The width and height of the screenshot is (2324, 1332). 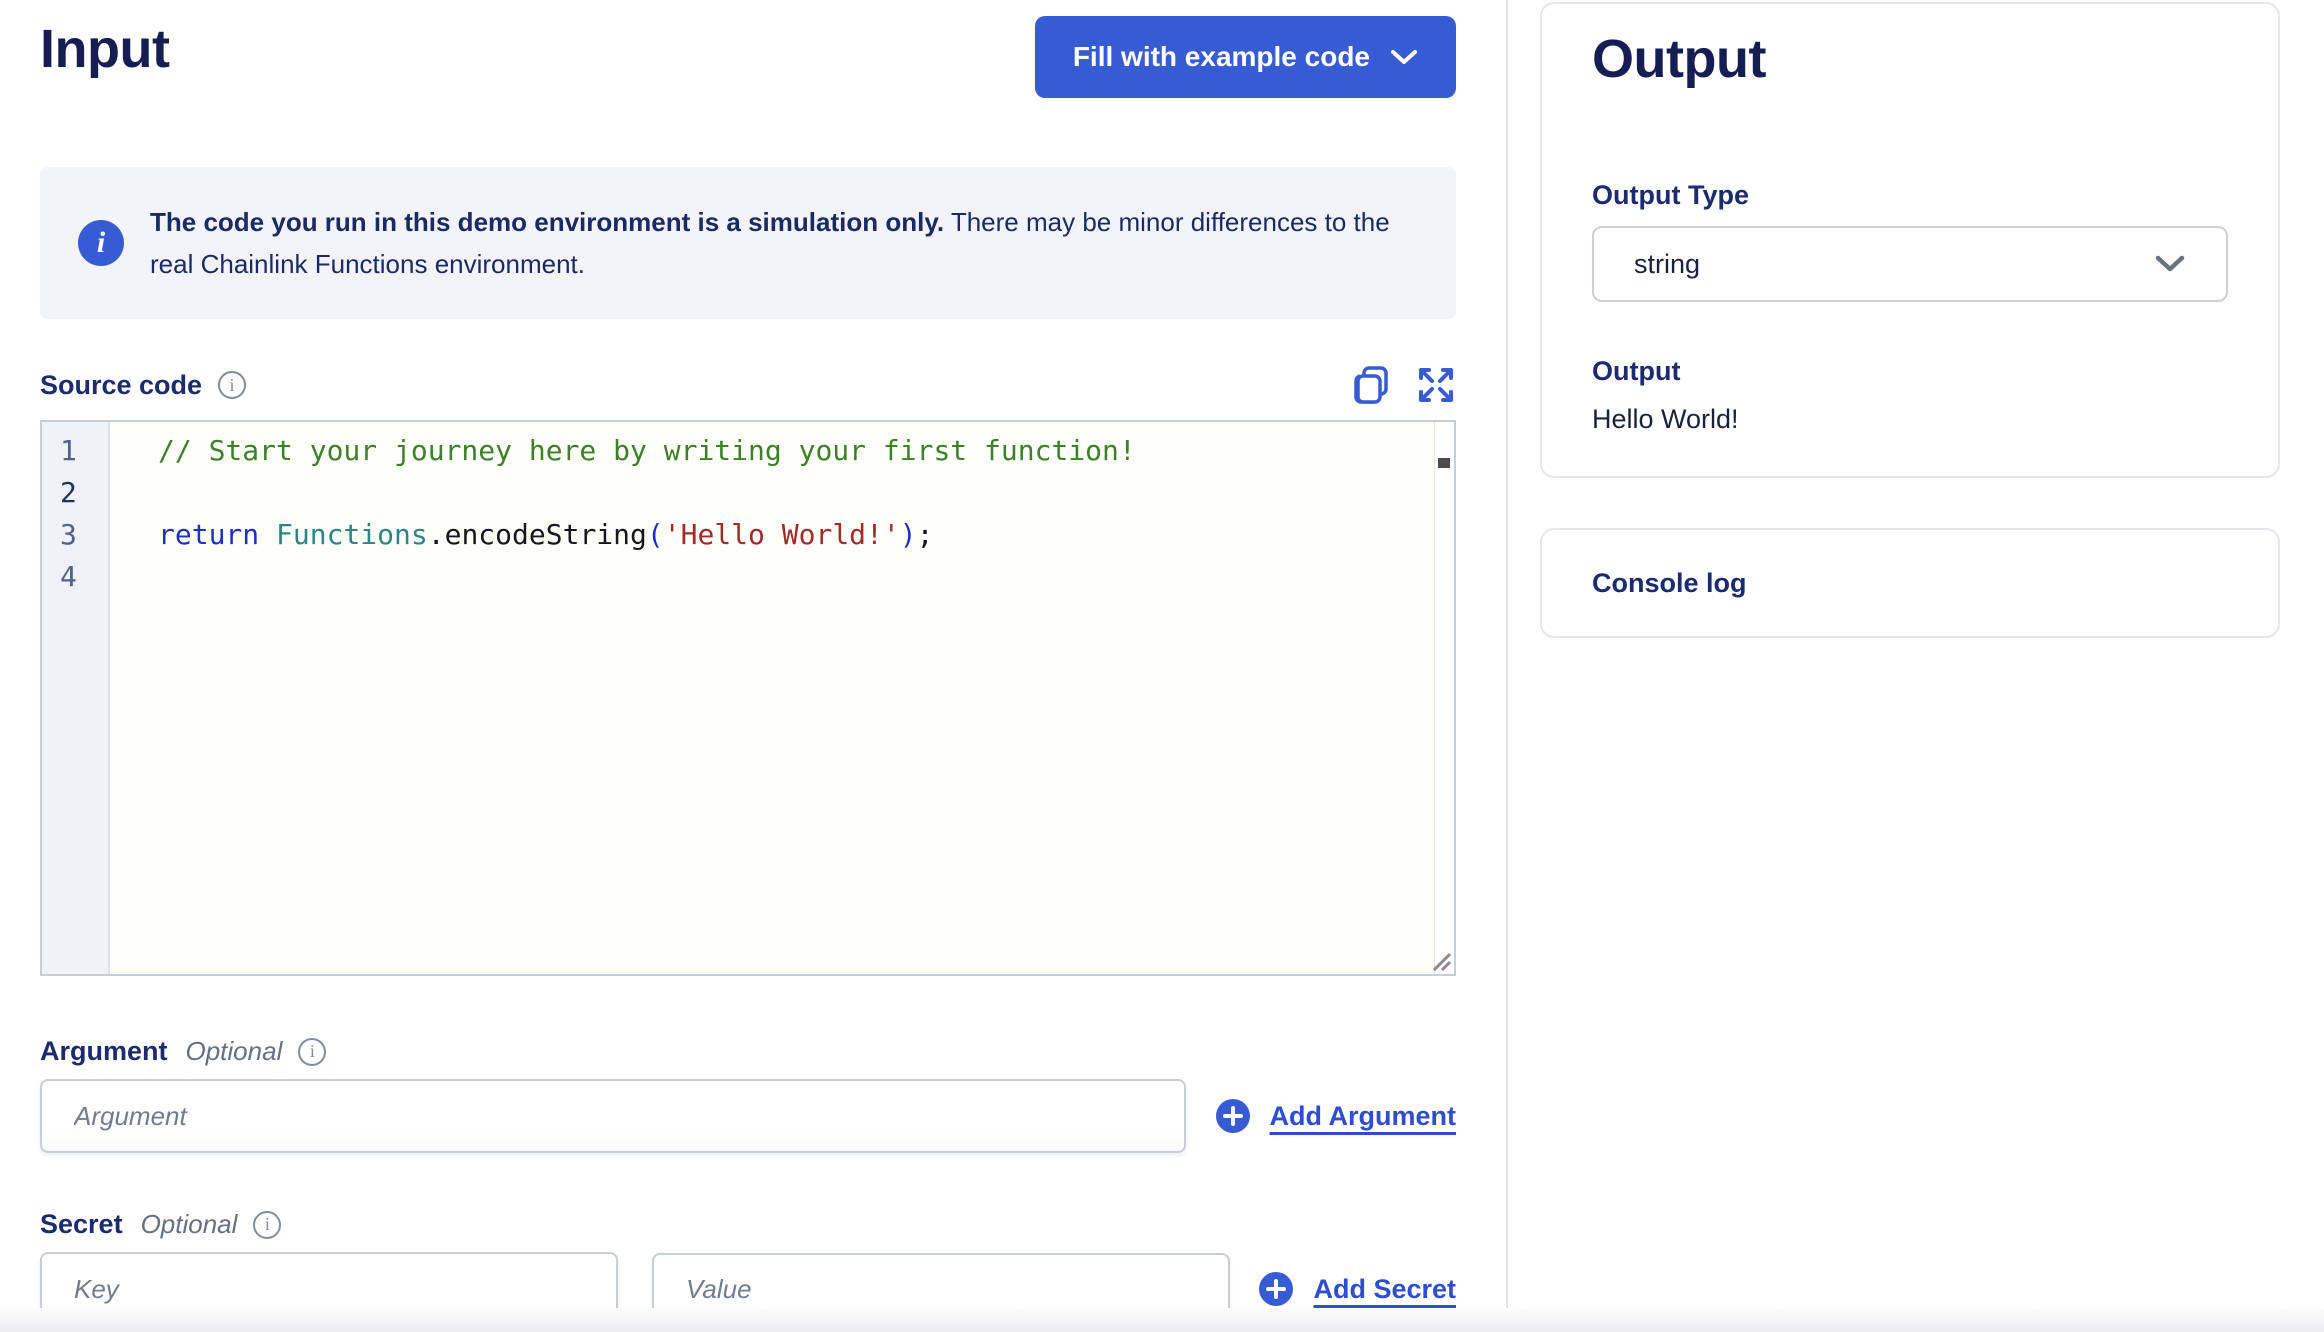 What do you see at coordinates (81, 1224) in the screenshot?
I see `secret-label: Secret` at bounding box center [81, 1224].